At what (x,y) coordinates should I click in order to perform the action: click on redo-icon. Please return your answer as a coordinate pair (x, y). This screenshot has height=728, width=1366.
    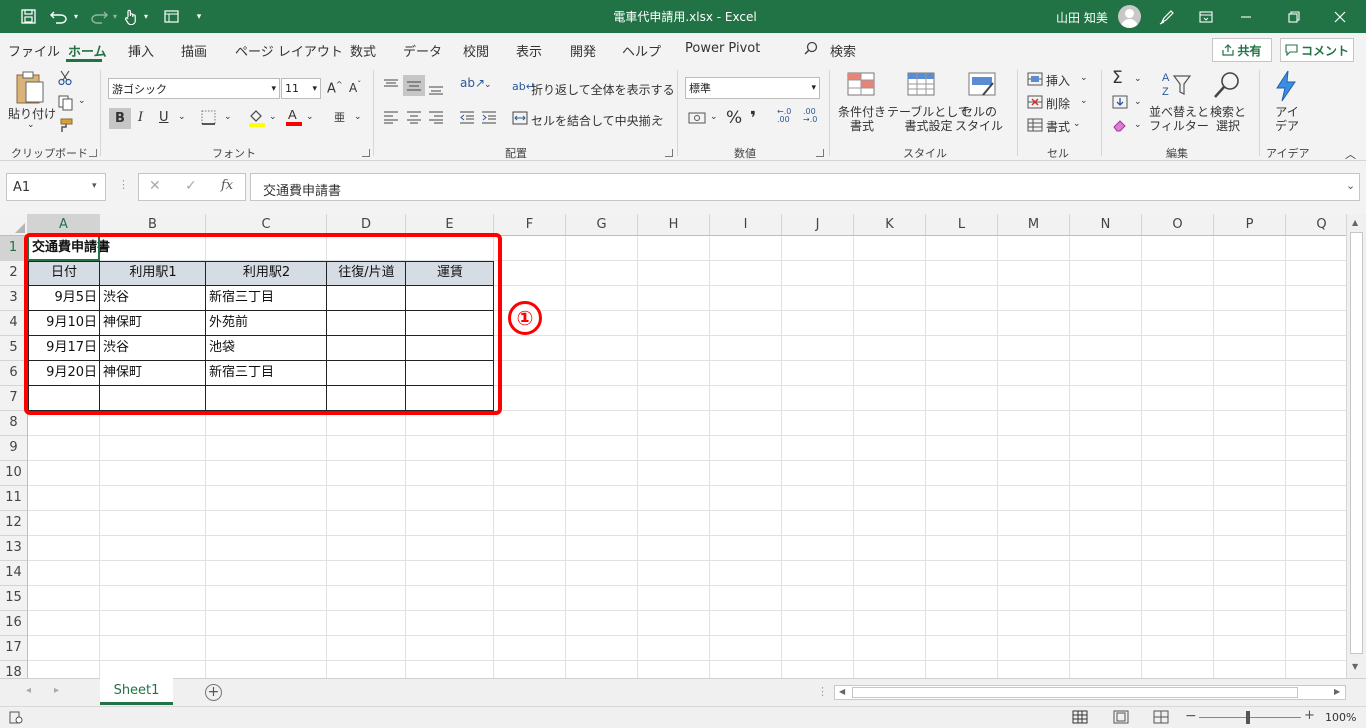
    Looking at the image, I should click on (99, 16).